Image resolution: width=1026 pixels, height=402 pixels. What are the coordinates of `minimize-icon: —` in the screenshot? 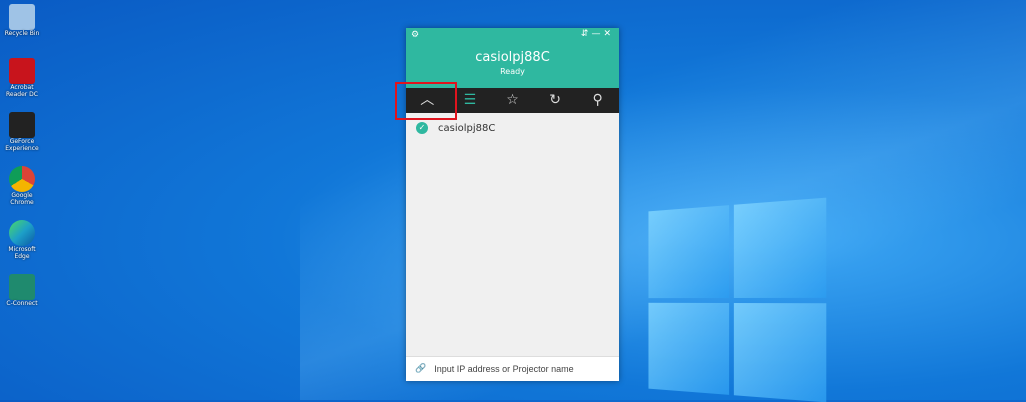 It's located at (597, 34).